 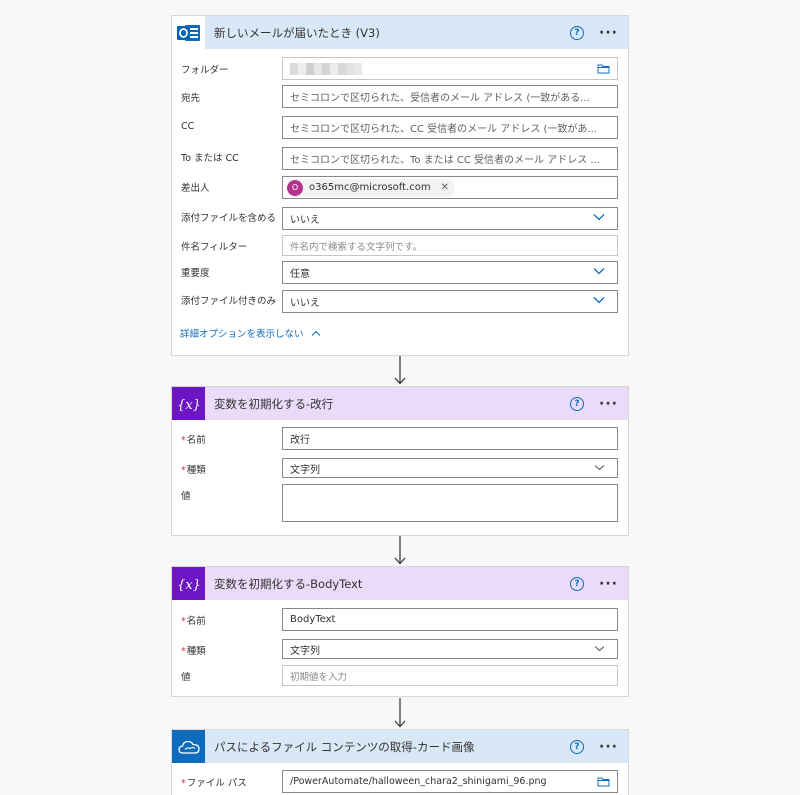 I want to click on trigger-card-title: 新しいメールが届いたとき (V3), so click(x=297, y=32).